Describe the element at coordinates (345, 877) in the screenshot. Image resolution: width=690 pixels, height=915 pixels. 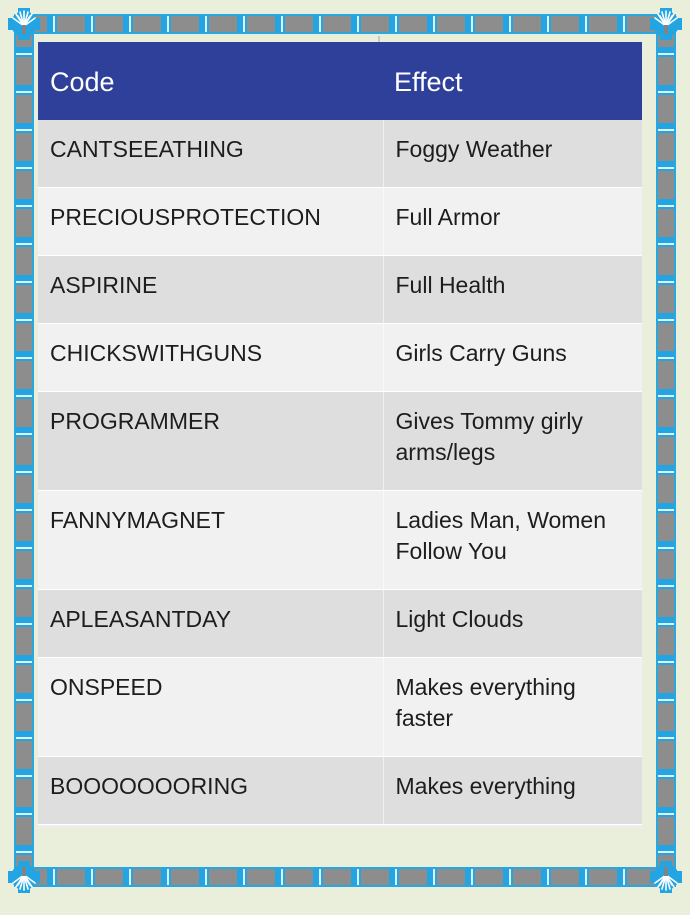
I see `frame-border-bottom` at that location.